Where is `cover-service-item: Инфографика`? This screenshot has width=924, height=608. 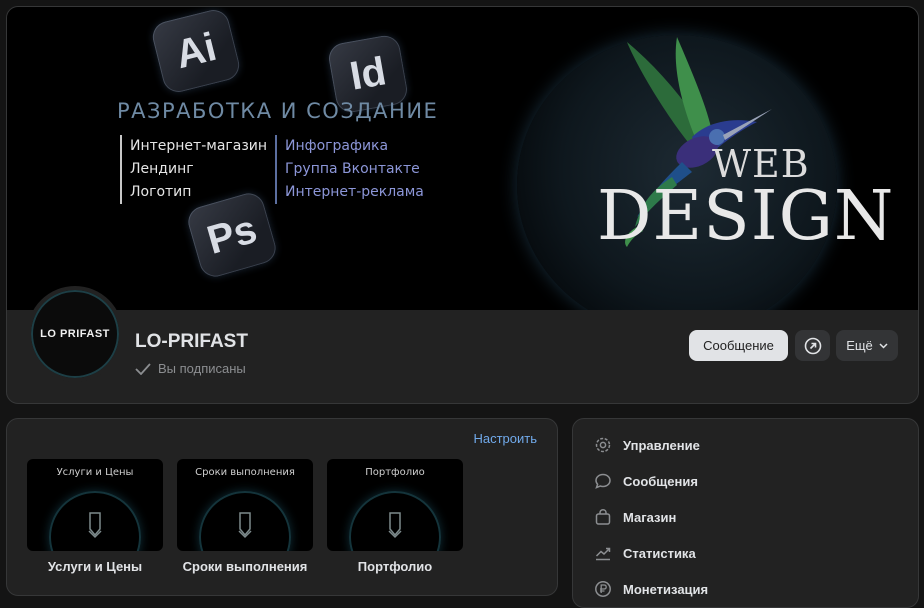 cover-service-item: Инфографика is located at coordinates (337, 146).